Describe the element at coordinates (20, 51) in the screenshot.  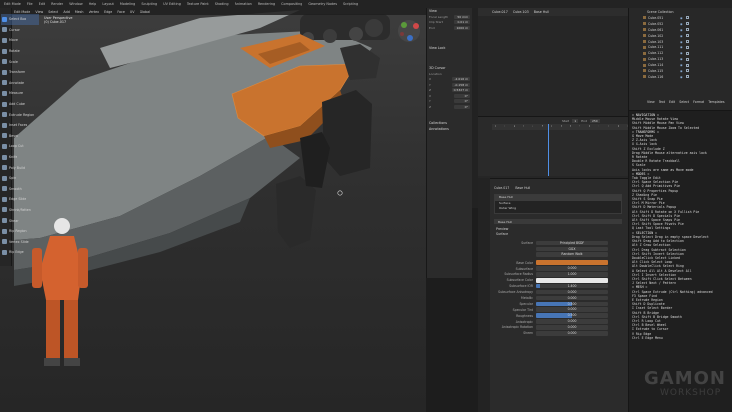
I see `tool-rotate: Rotate` at that location.